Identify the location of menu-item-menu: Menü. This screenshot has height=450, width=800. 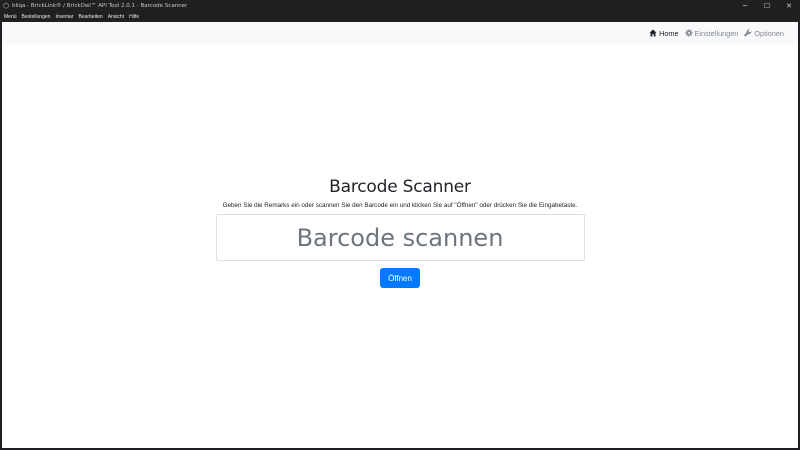
(10, 17).